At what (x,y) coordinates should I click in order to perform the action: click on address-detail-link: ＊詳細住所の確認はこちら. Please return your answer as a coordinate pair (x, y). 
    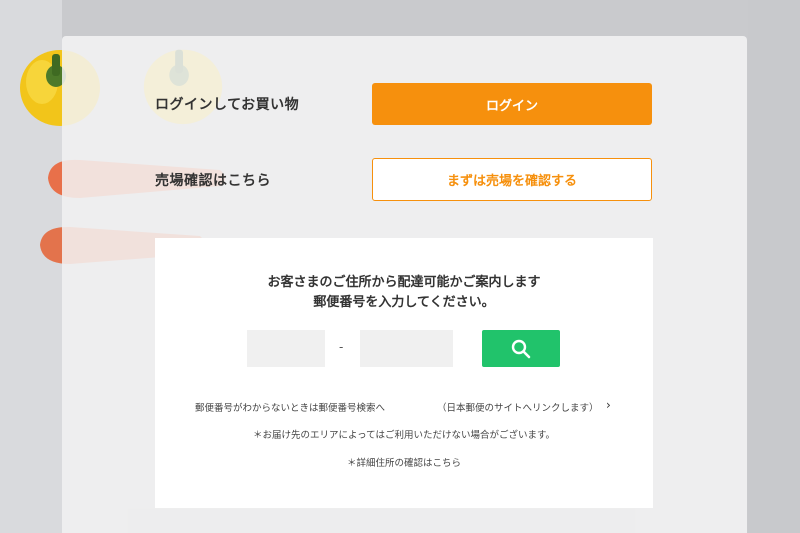
    Looking at the image, I should click on (404, 462).